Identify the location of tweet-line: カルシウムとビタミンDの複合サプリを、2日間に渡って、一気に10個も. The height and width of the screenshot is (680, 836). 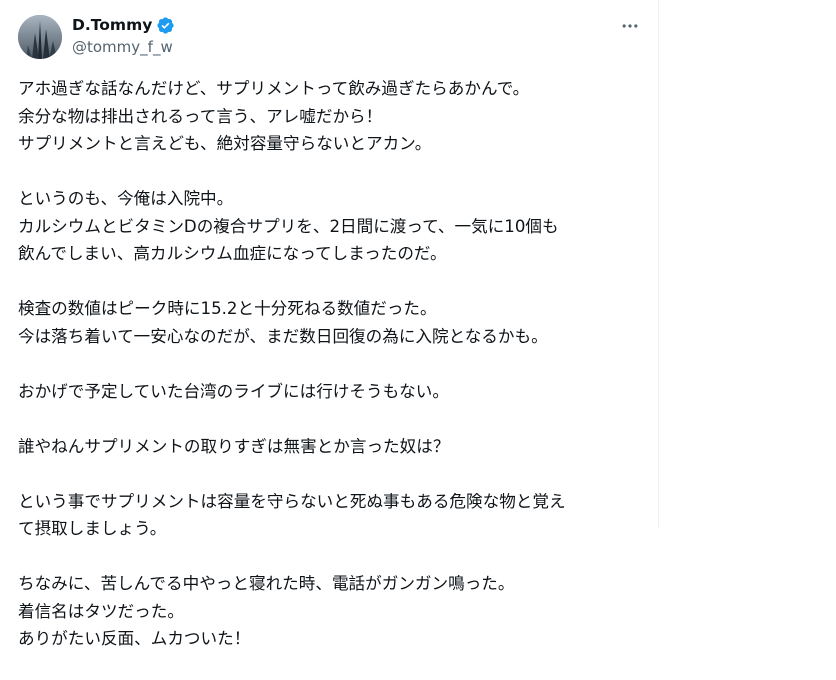
(288, 226).